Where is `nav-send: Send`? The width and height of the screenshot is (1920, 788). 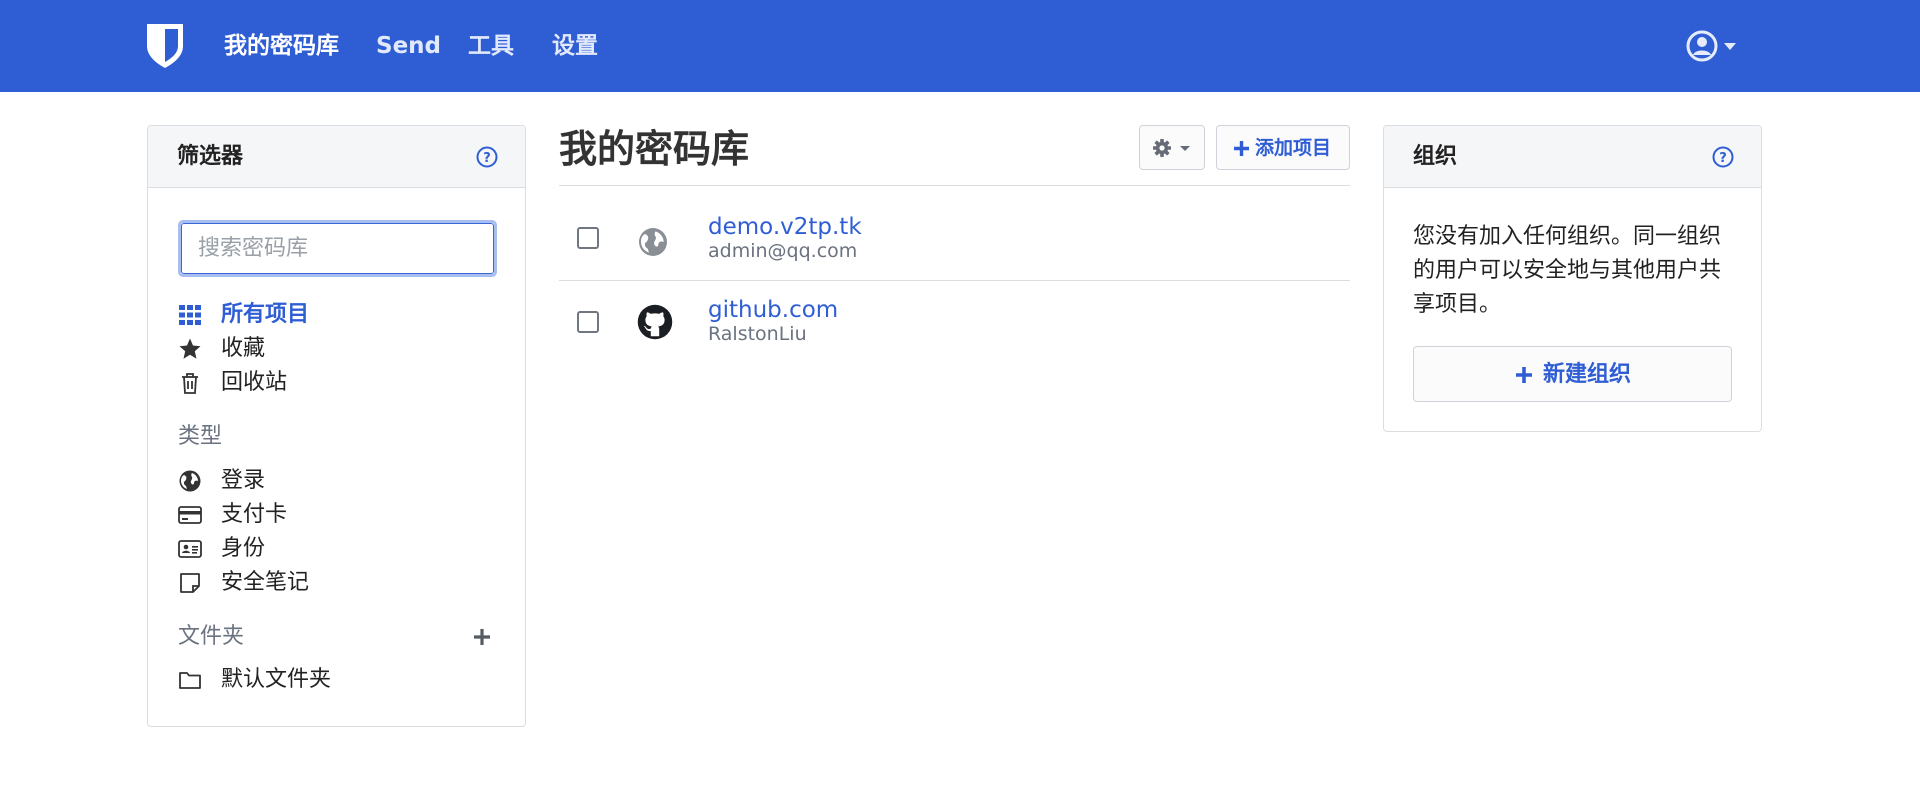
nav-send: Send is located at coordinates (408, 46).